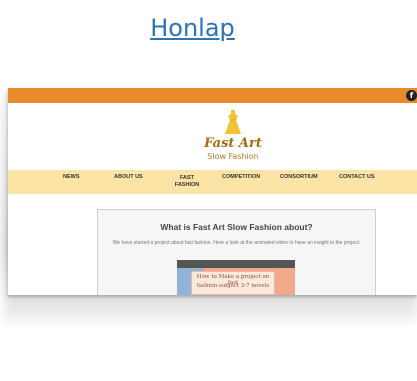  What do you see at coordinates (233, 143) in the screenshot?
I see `logo-title: Fast Art` at bounding box center [233, 143].